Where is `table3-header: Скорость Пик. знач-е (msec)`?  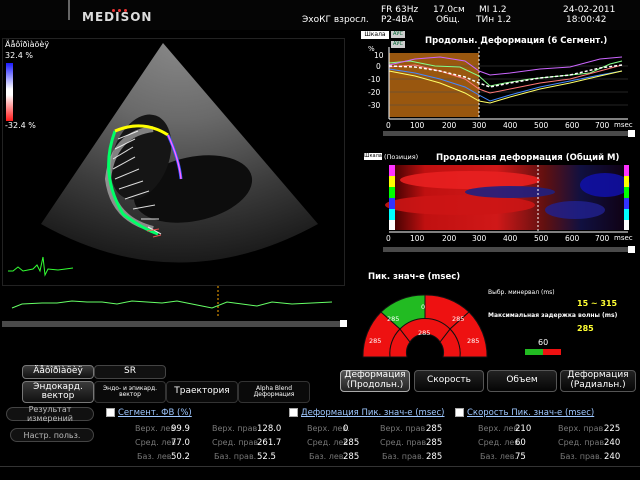
table3-header: Скорость Пик. знач-е (msec) is located at coordinates (524, 413).